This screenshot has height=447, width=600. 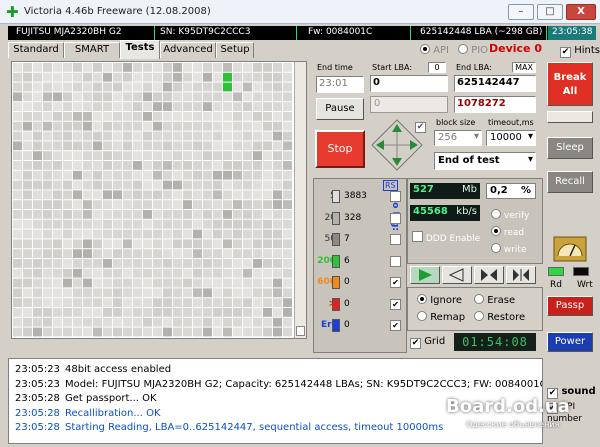 What do you see at coordinates (446, 237) in the screenshot?
I see `ddd-enable-option: DDD Enable` at bounding box center [446, 237].